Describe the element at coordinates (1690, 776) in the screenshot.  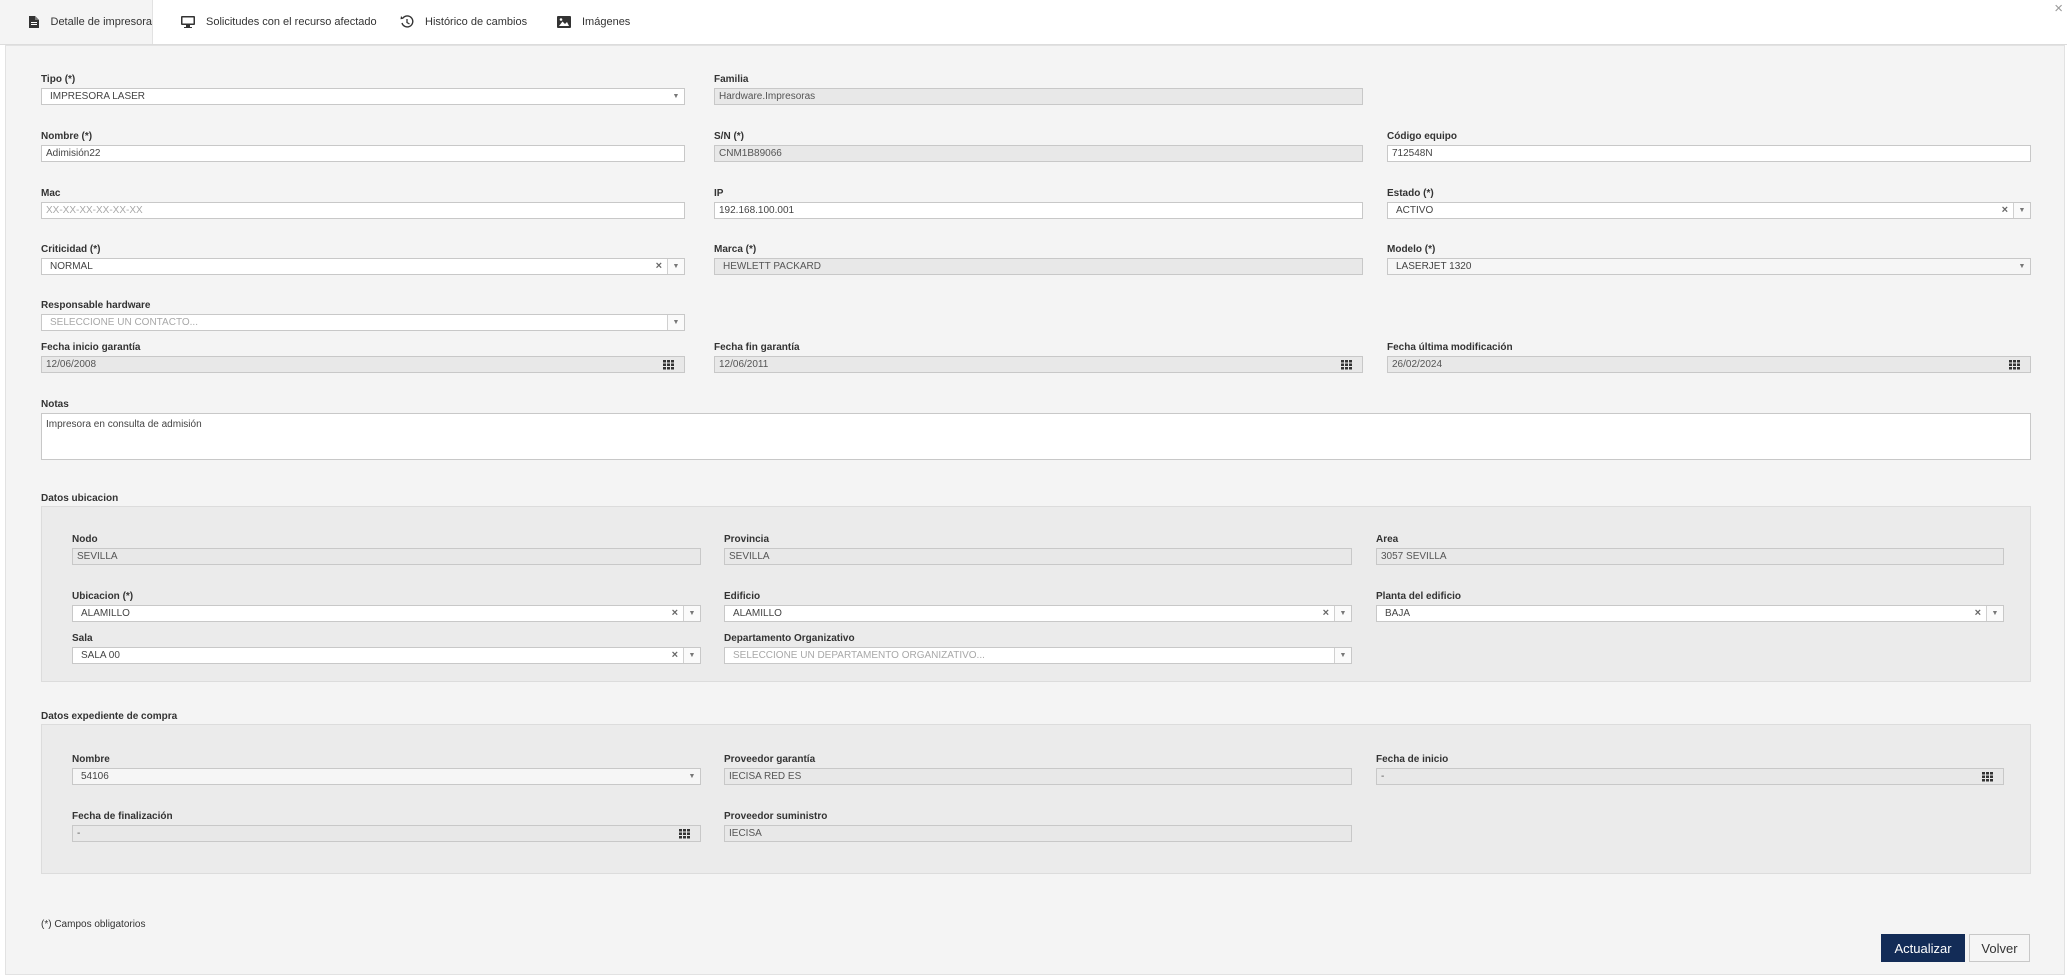
I see `fecha-inicio-input: -` at that location.